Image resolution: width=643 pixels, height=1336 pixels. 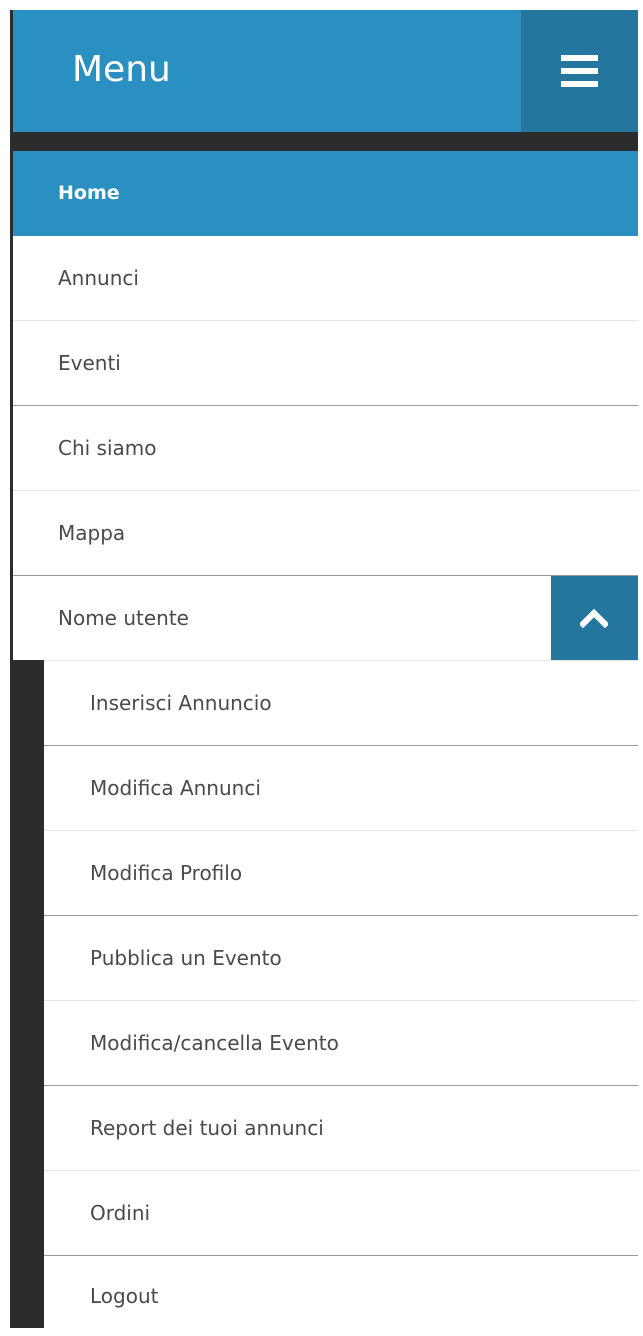 I want to click on menu-title: Menu, so click(x=121, y=69).